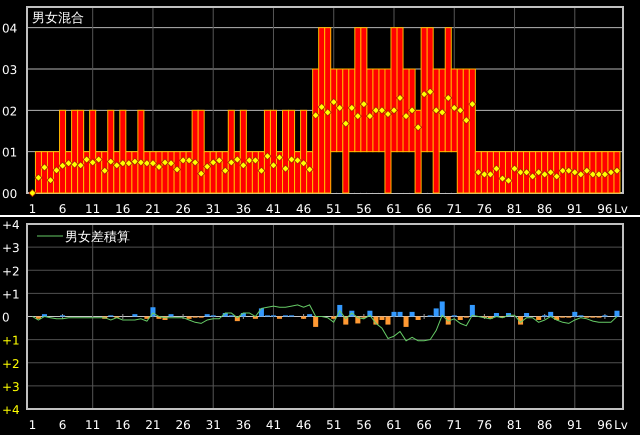  What do you see at coordinates (10, 111) in the screenshot?
I see `y-axis-label: 02` at bounding box center [10, 111].